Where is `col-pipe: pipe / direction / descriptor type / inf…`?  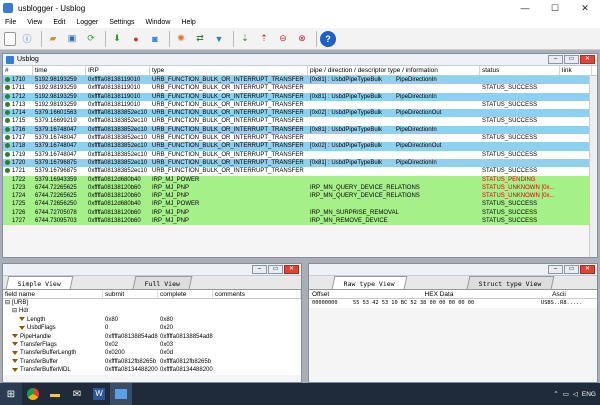
col-pipe: pipe / direction / descriptor type / inf… is located at coordinates (394, 70).